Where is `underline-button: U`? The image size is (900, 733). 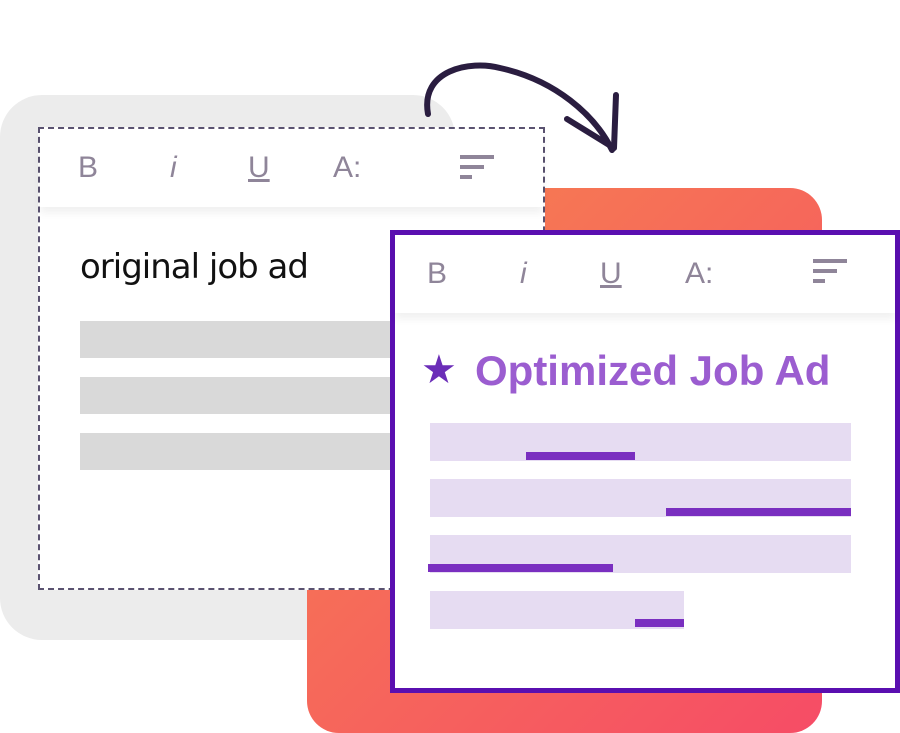 underline-button: U is located at coordinates (611, 274).